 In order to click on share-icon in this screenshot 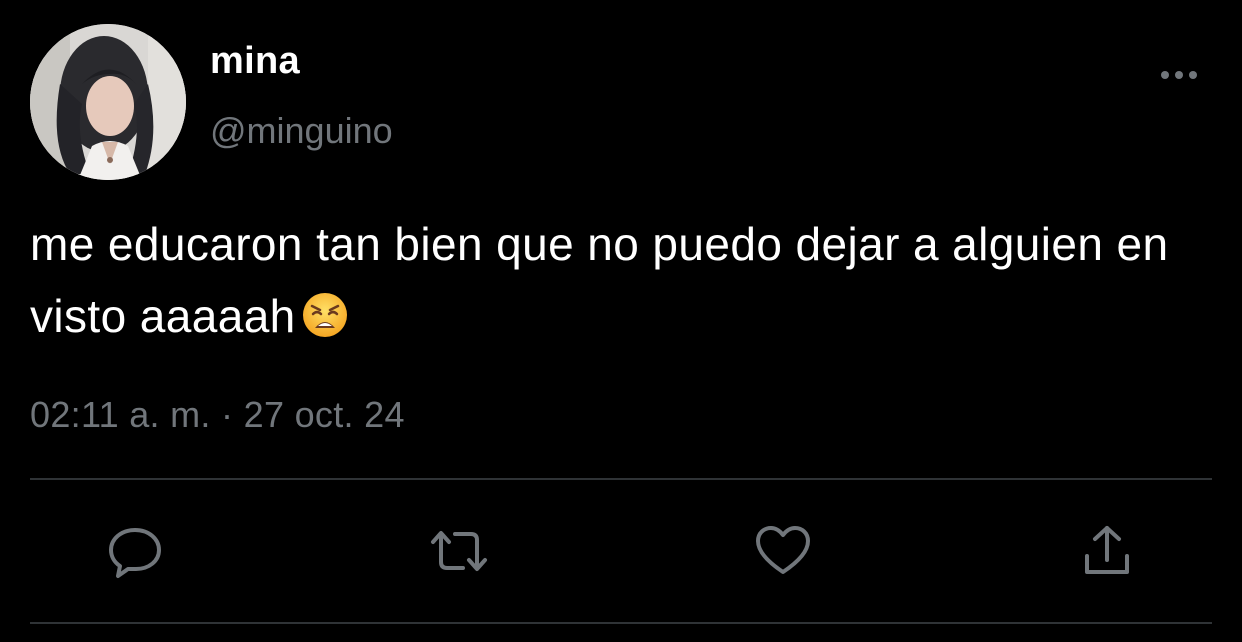, I will do `click(1107, 553)`.